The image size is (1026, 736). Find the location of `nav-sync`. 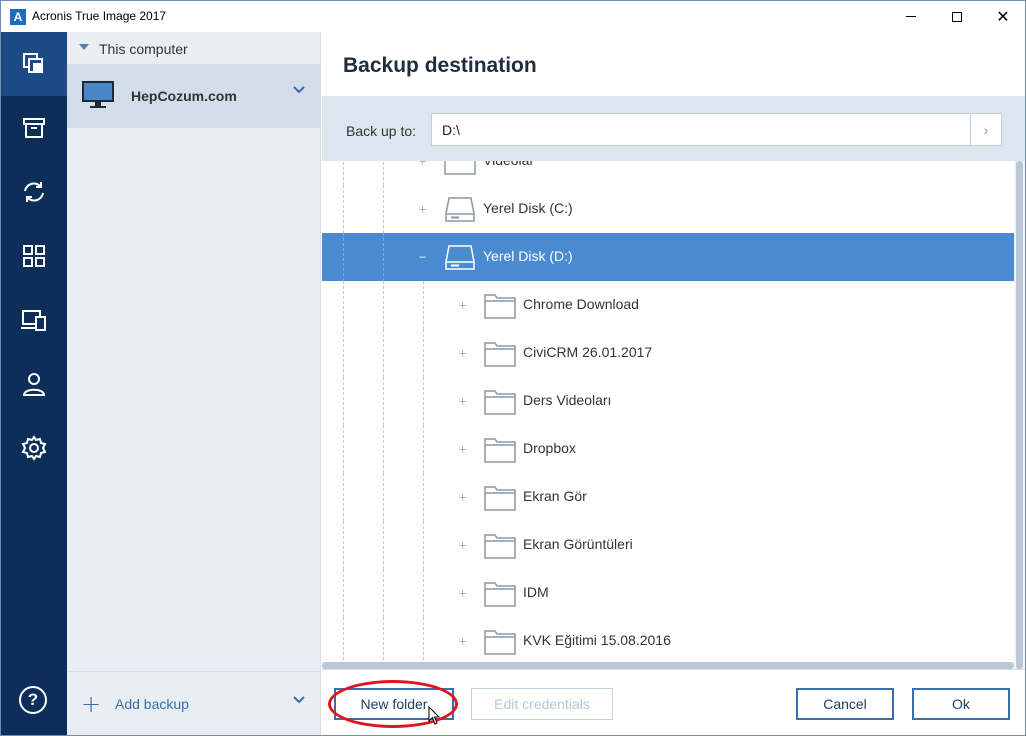

nav-sync is located at coordinates (34, 192).